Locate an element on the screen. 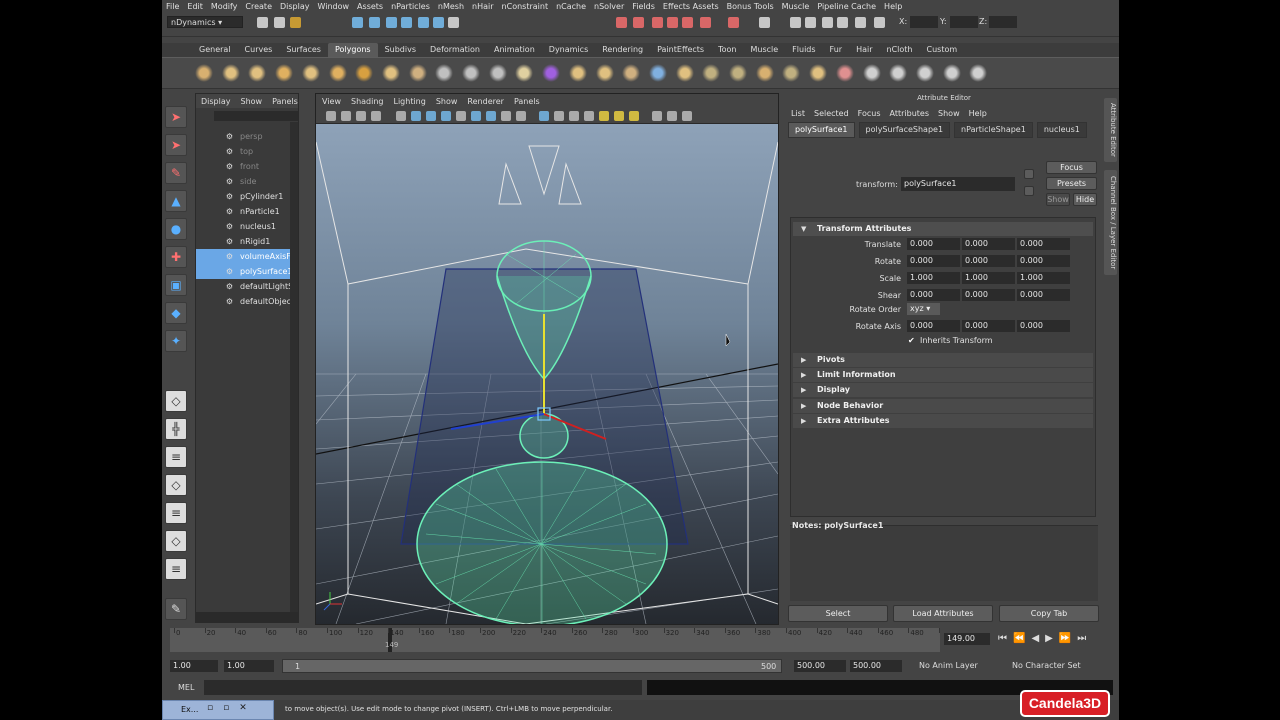 This screenshot has width=1280, height=720. ae-menu-show: Show is located at coordinates (949, 113).